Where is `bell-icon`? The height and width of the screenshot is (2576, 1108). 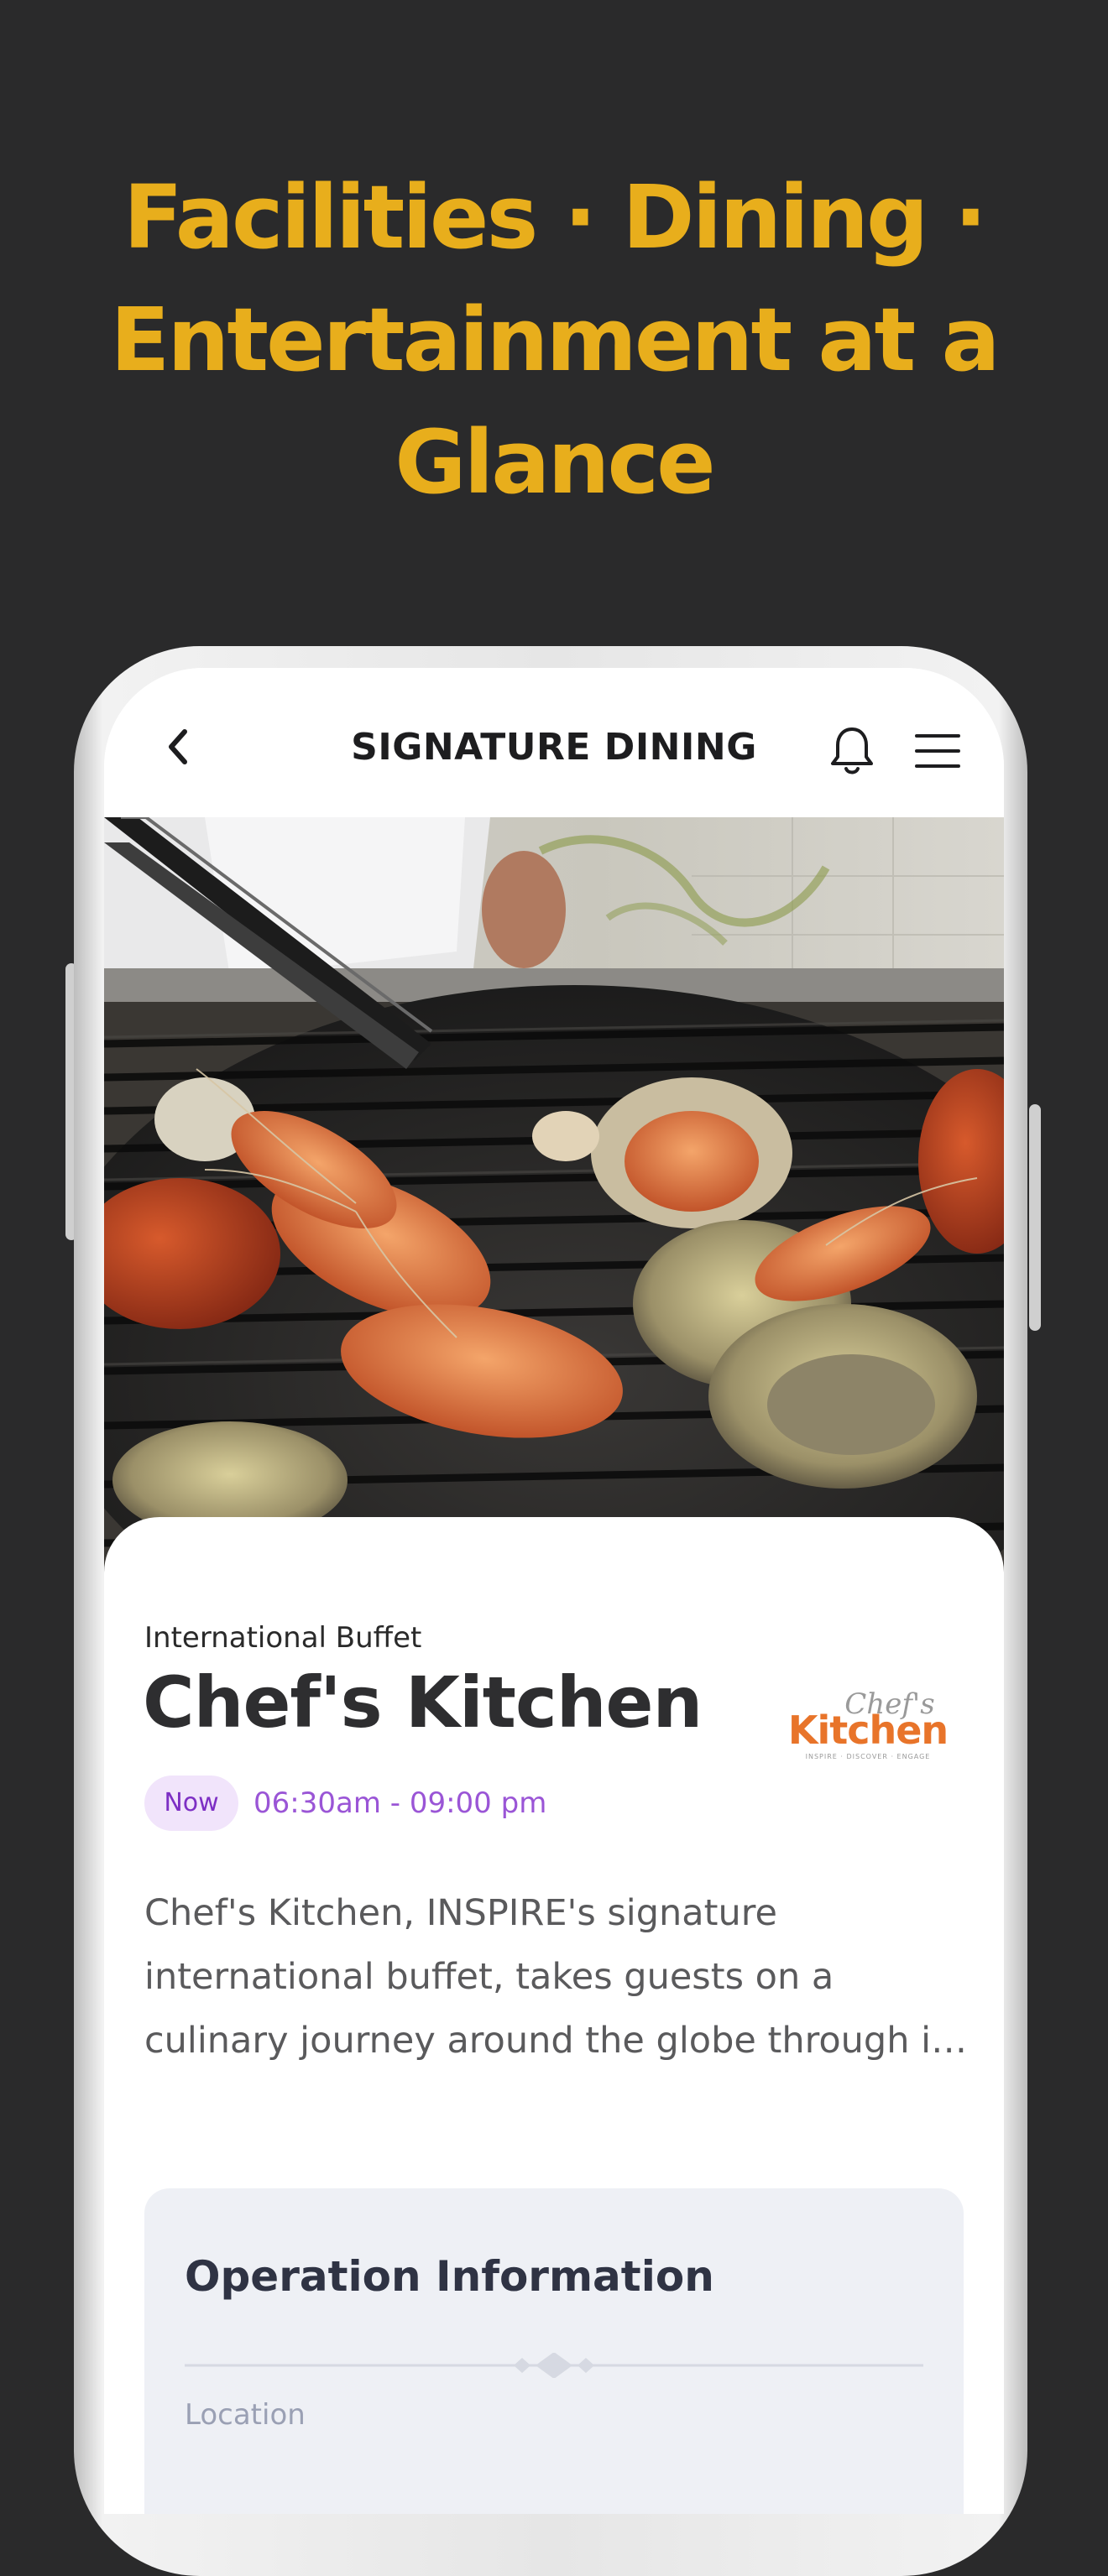
bell-icon is located at coordinates (852, 750).